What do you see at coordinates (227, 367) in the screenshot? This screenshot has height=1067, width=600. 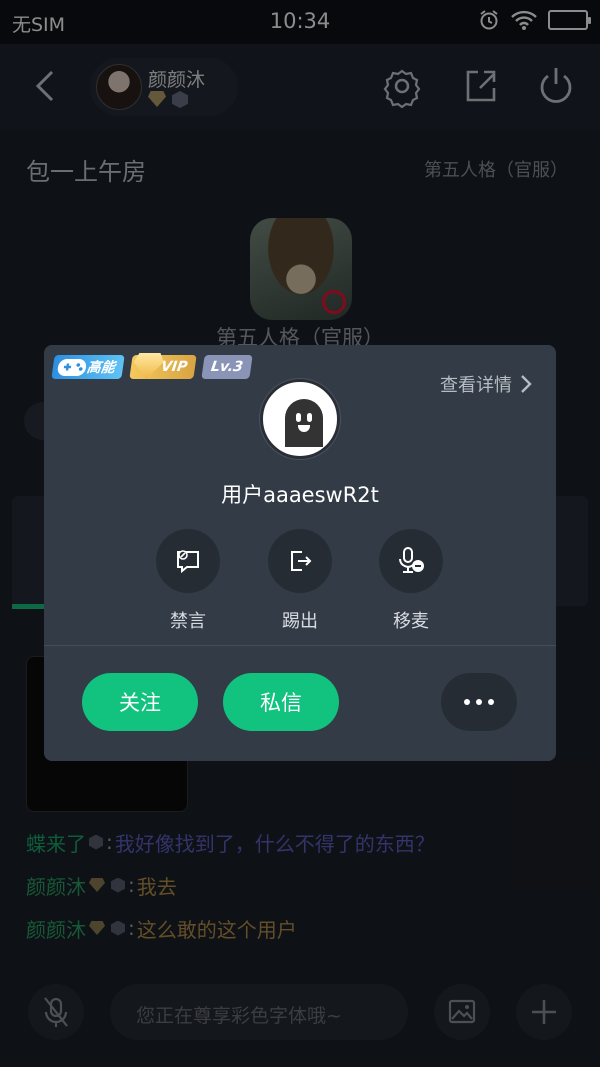 I see `level-badge: Lv.3` at bounding box center [227, 367].